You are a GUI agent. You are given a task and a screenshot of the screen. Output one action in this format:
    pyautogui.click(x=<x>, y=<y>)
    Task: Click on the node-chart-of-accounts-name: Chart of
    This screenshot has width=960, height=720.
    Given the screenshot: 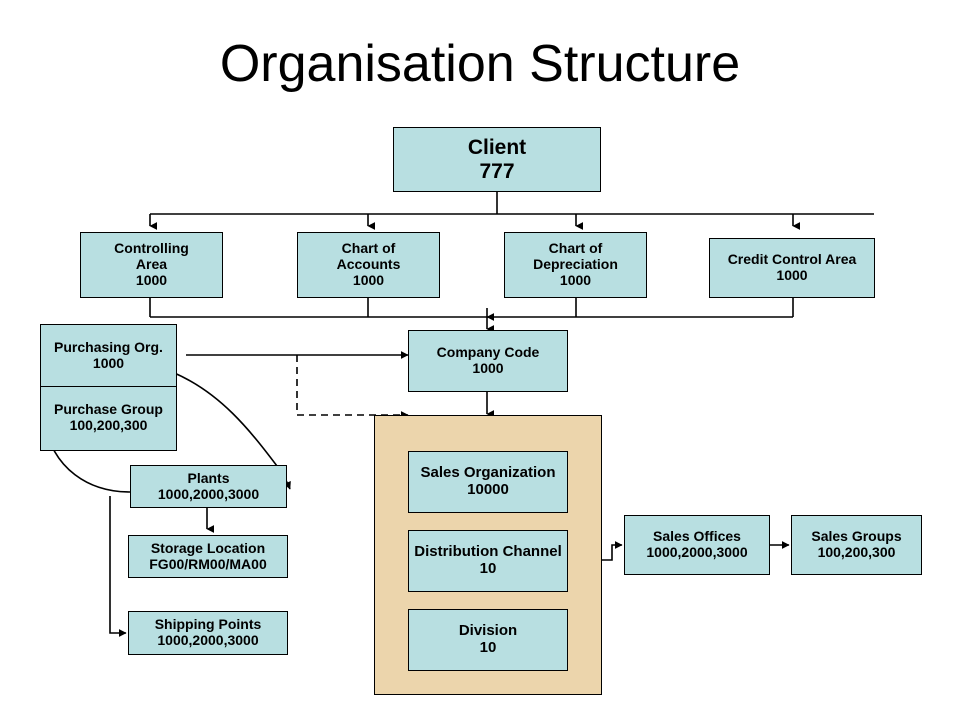 What is the action you would take?
    pyautogui.click(x=368, y=248)
    